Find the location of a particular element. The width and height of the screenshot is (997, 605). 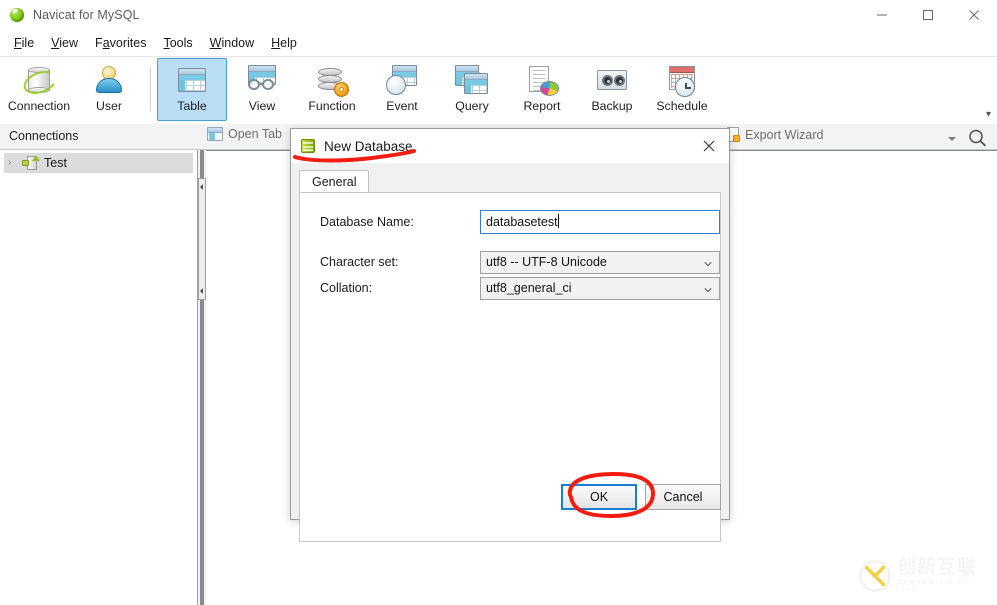

search-icon is located at coordinates (977, 138).